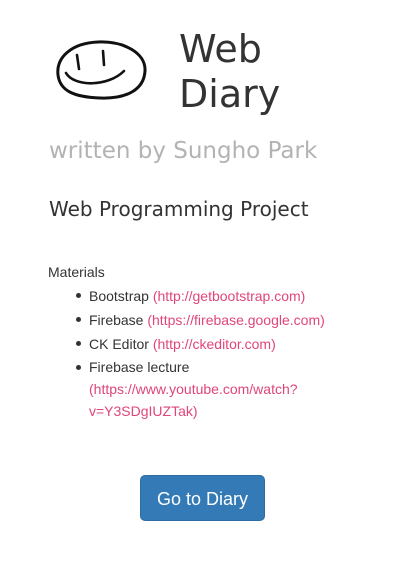  What do you see at coordinates (235, 320) in the screenshot?
I see `material-link: (https://firebase.google.com)` at bounding box center [235, 320].